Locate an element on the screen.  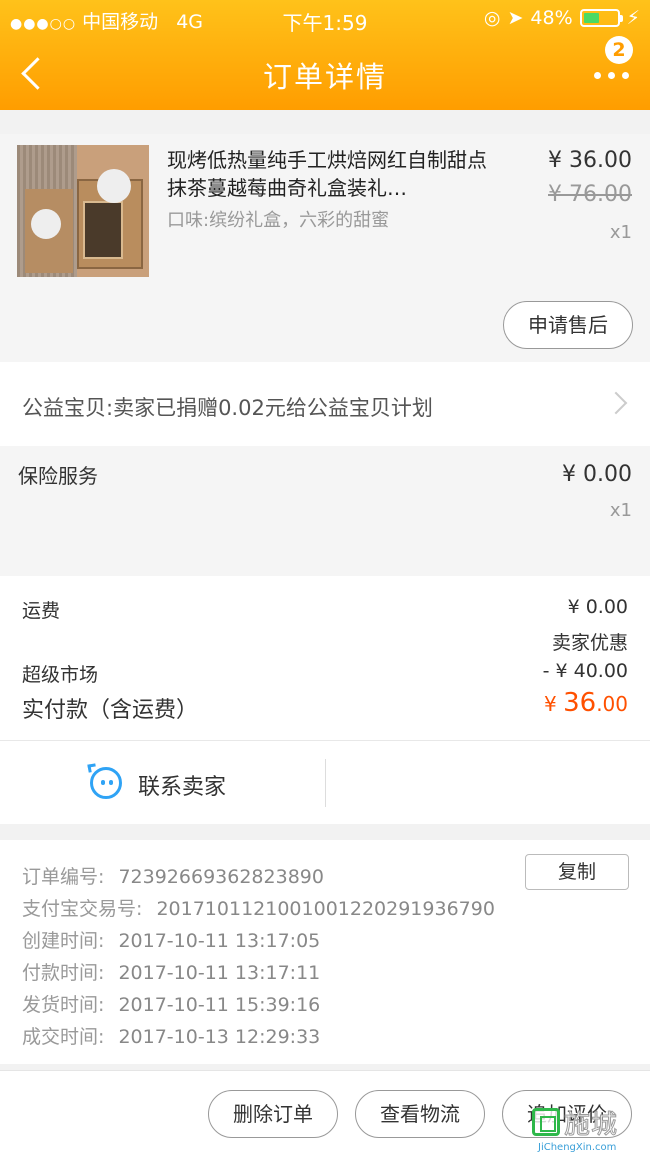
completed-time-row: 成交时间: 2017-10-13 12:29:33 is located at coordinates (171, 1035).